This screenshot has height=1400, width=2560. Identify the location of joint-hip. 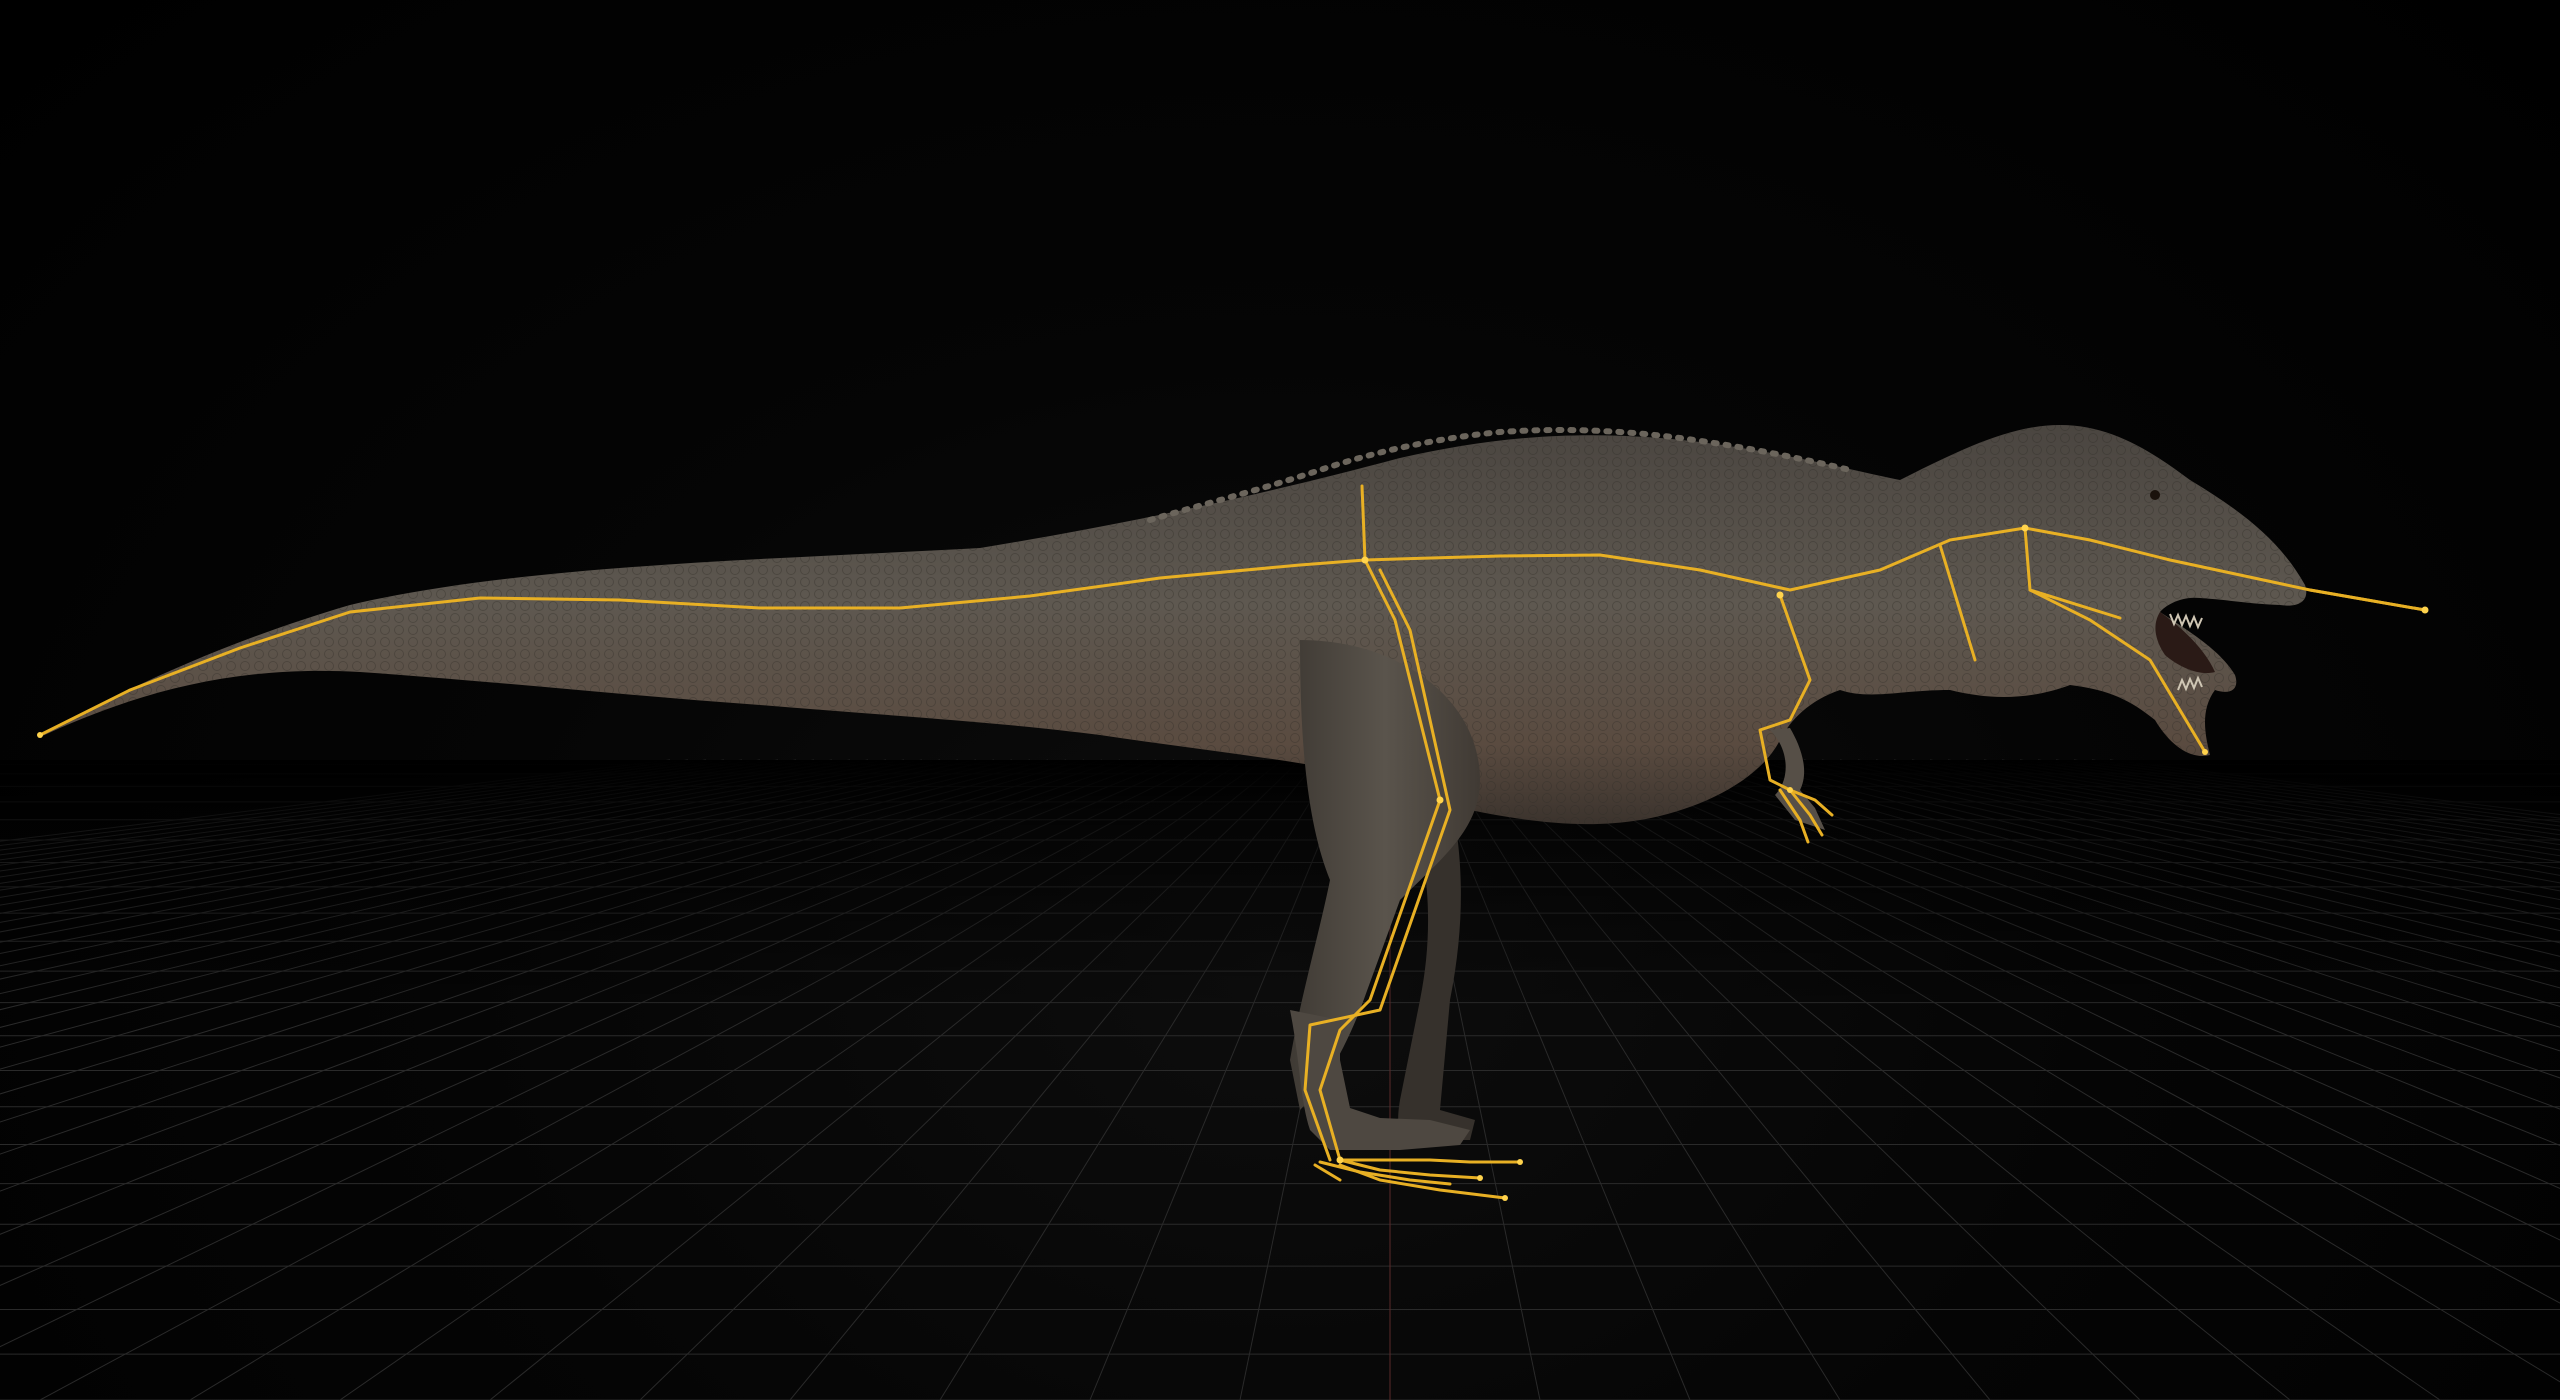
(1365, 560).